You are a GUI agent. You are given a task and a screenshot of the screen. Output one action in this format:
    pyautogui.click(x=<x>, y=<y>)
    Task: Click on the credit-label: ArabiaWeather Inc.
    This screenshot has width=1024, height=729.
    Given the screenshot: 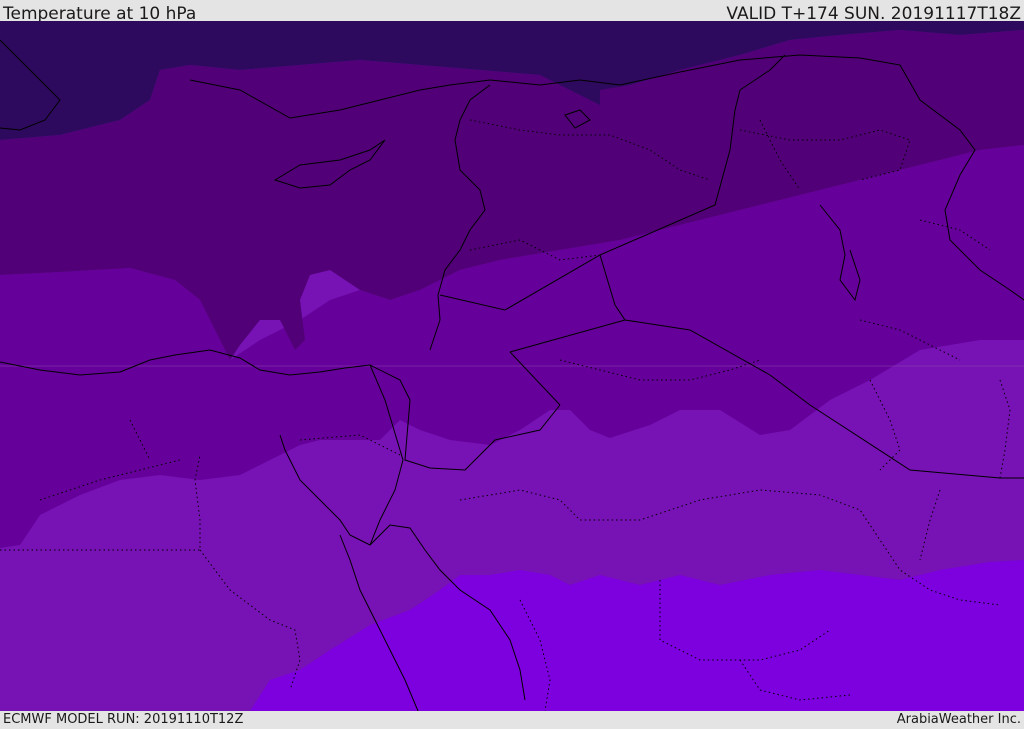 What is the action you would take?
    pyautogui.click(x=958, y=719)
    